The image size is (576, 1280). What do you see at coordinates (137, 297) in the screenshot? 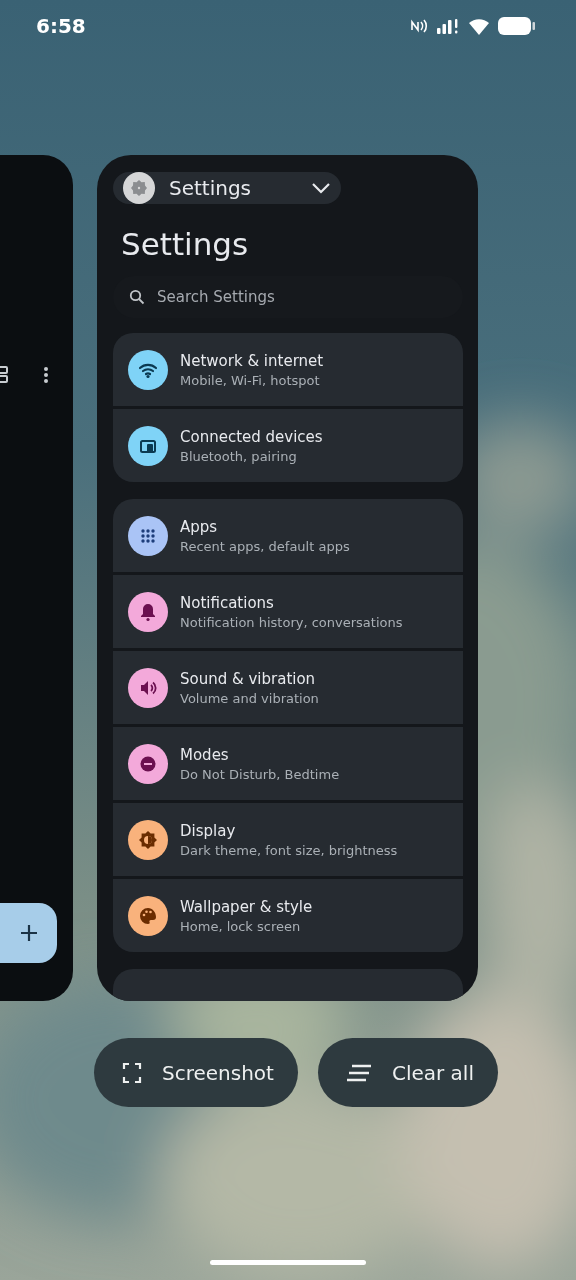
I see `search-icon` at bounding box center [137, 297].